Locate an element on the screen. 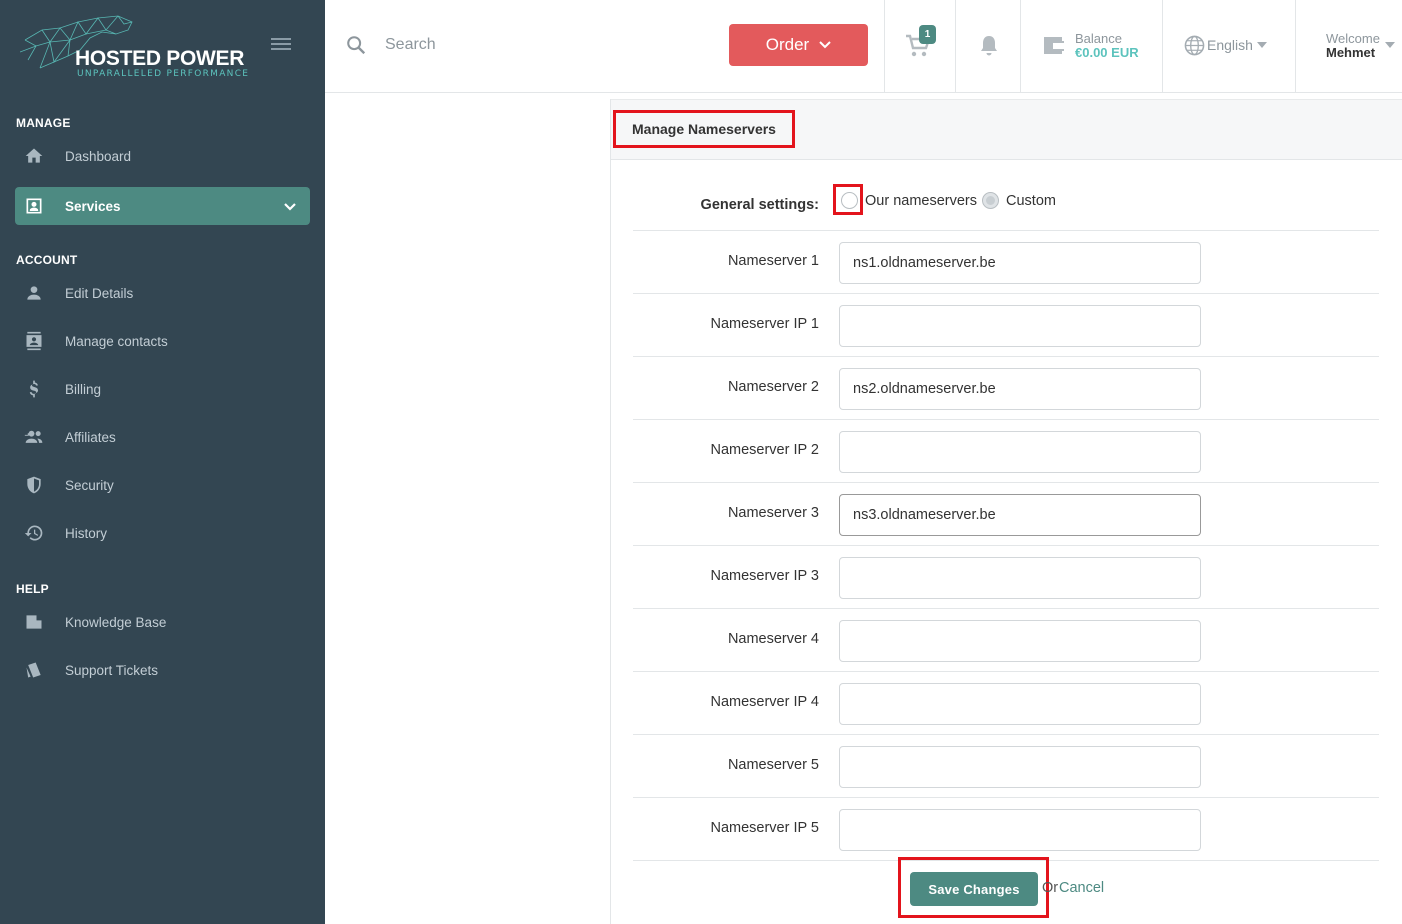 Image resolution: width=1402 pixels, height=924 pixels. cancel-link: Cancel is located at coordinates (1081, 888).